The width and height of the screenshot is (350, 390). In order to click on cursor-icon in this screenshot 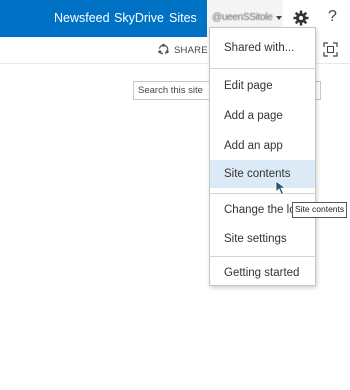, I will do `click(281, 188)`.